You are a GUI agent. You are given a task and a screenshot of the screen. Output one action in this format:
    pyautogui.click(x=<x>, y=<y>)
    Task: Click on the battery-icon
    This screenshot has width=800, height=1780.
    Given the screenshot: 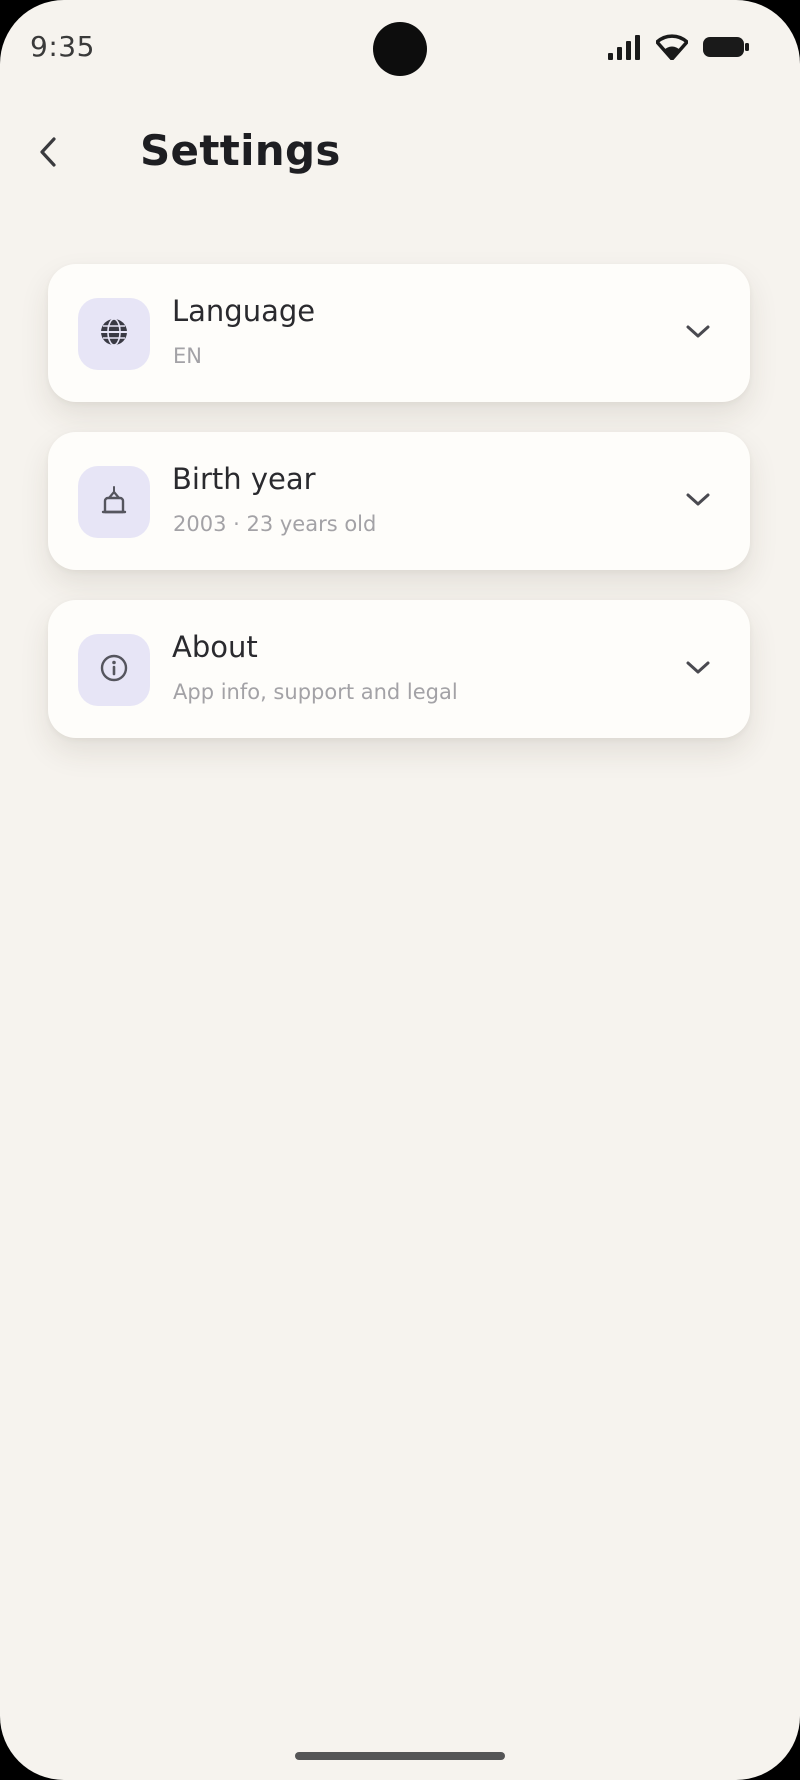 What is the action you would take?
    pyautogui.click(x=726, y=47)
    